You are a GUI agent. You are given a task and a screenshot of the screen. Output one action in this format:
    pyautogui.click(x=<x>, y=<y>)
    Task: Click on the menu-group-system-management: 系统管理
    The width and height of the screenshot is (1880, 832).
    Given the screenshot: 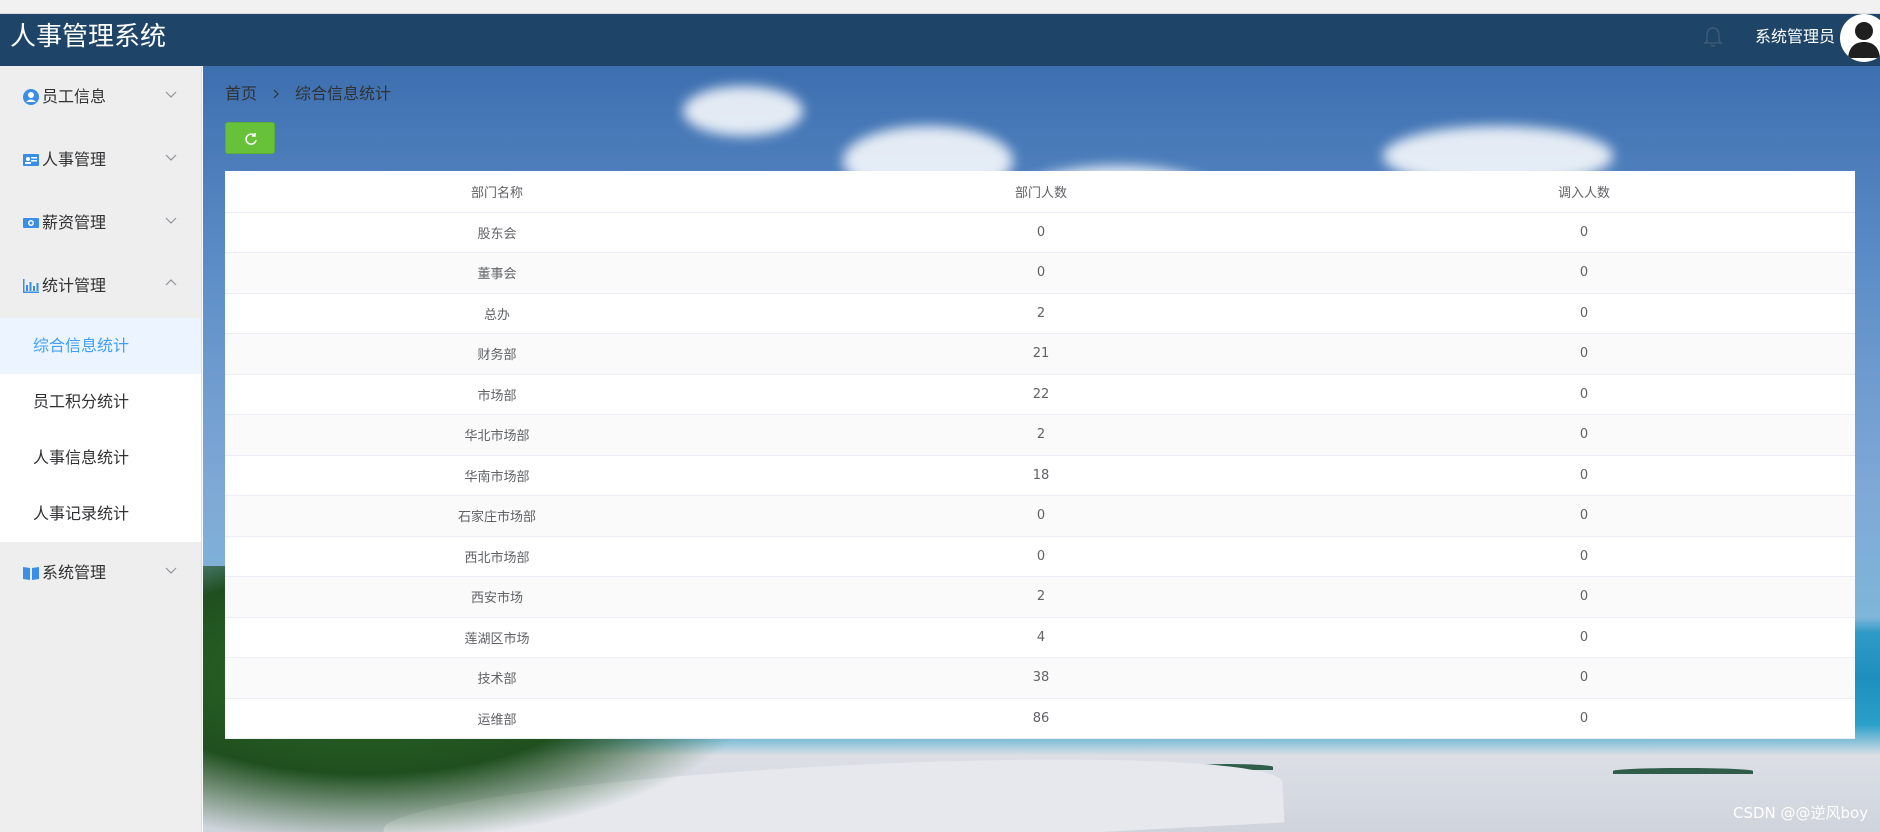 What is the action you would take?
    pyautogui.click(x=100, y=573)
    